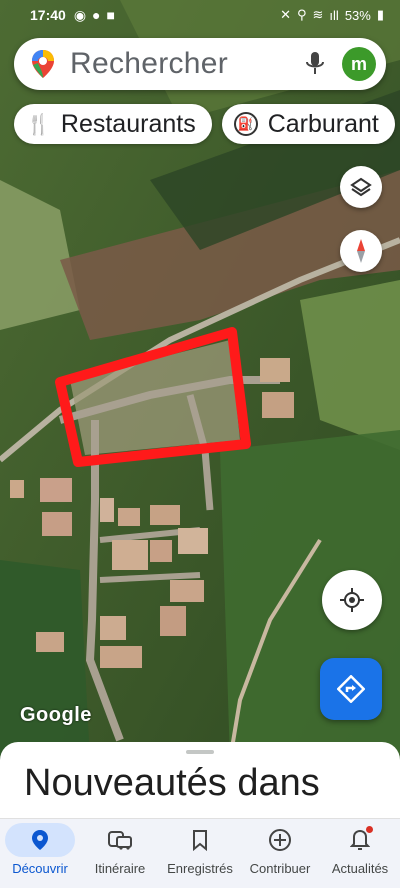  What do you see at coordinates (40, 853) in the screenshot?
I see `nav-explore: Découvrir` at bounding box center [40, 853].